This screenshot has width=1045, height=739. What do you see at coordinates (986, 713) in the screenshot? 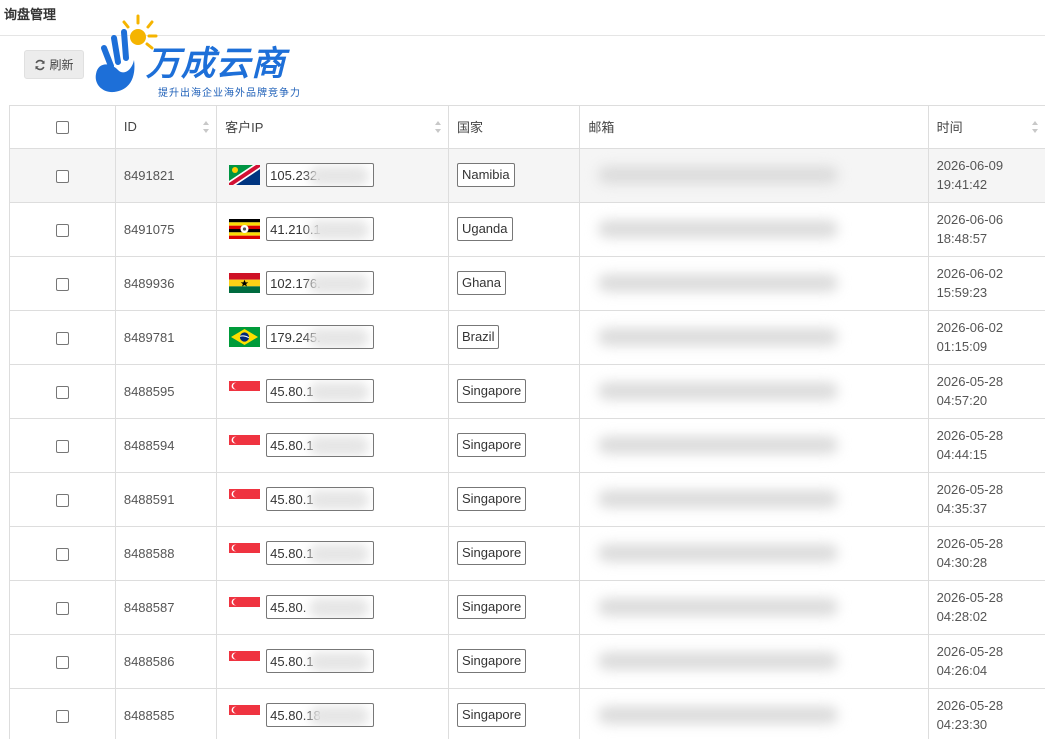
I see `row-time-cell: 2026-05-28 04:23:30` at bounding box center [986, 713].